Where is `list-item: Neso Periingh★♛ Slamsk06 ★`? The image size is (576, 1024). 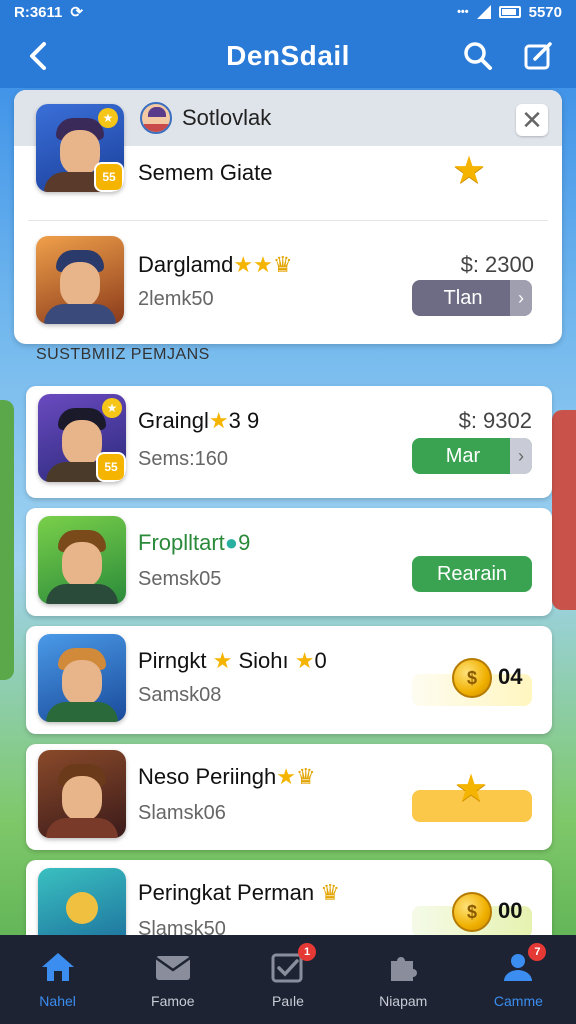 list-item: Neso Periingh★♛ Slamsk06 ★ is located at coordinates (289, 797).